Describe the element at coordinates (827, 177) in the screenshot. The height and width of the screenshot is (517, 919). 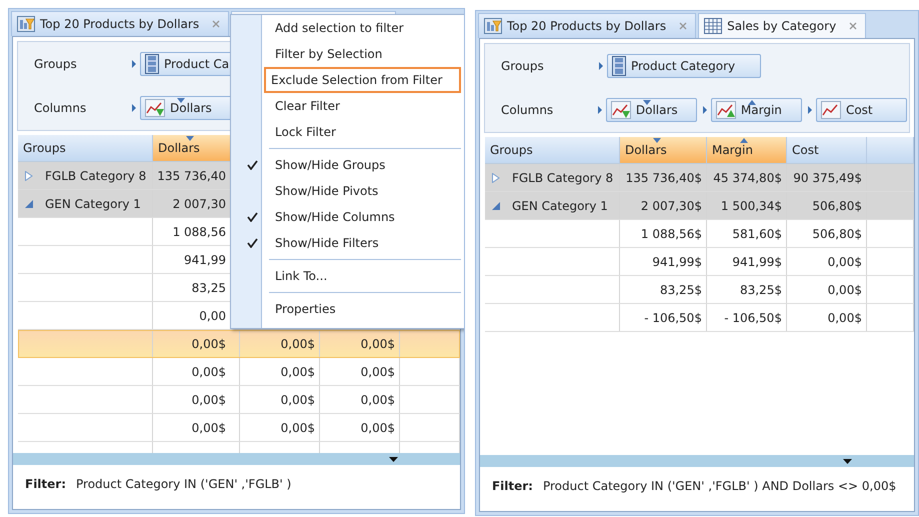
I see `table-cell: 90 375,49$` at that location.